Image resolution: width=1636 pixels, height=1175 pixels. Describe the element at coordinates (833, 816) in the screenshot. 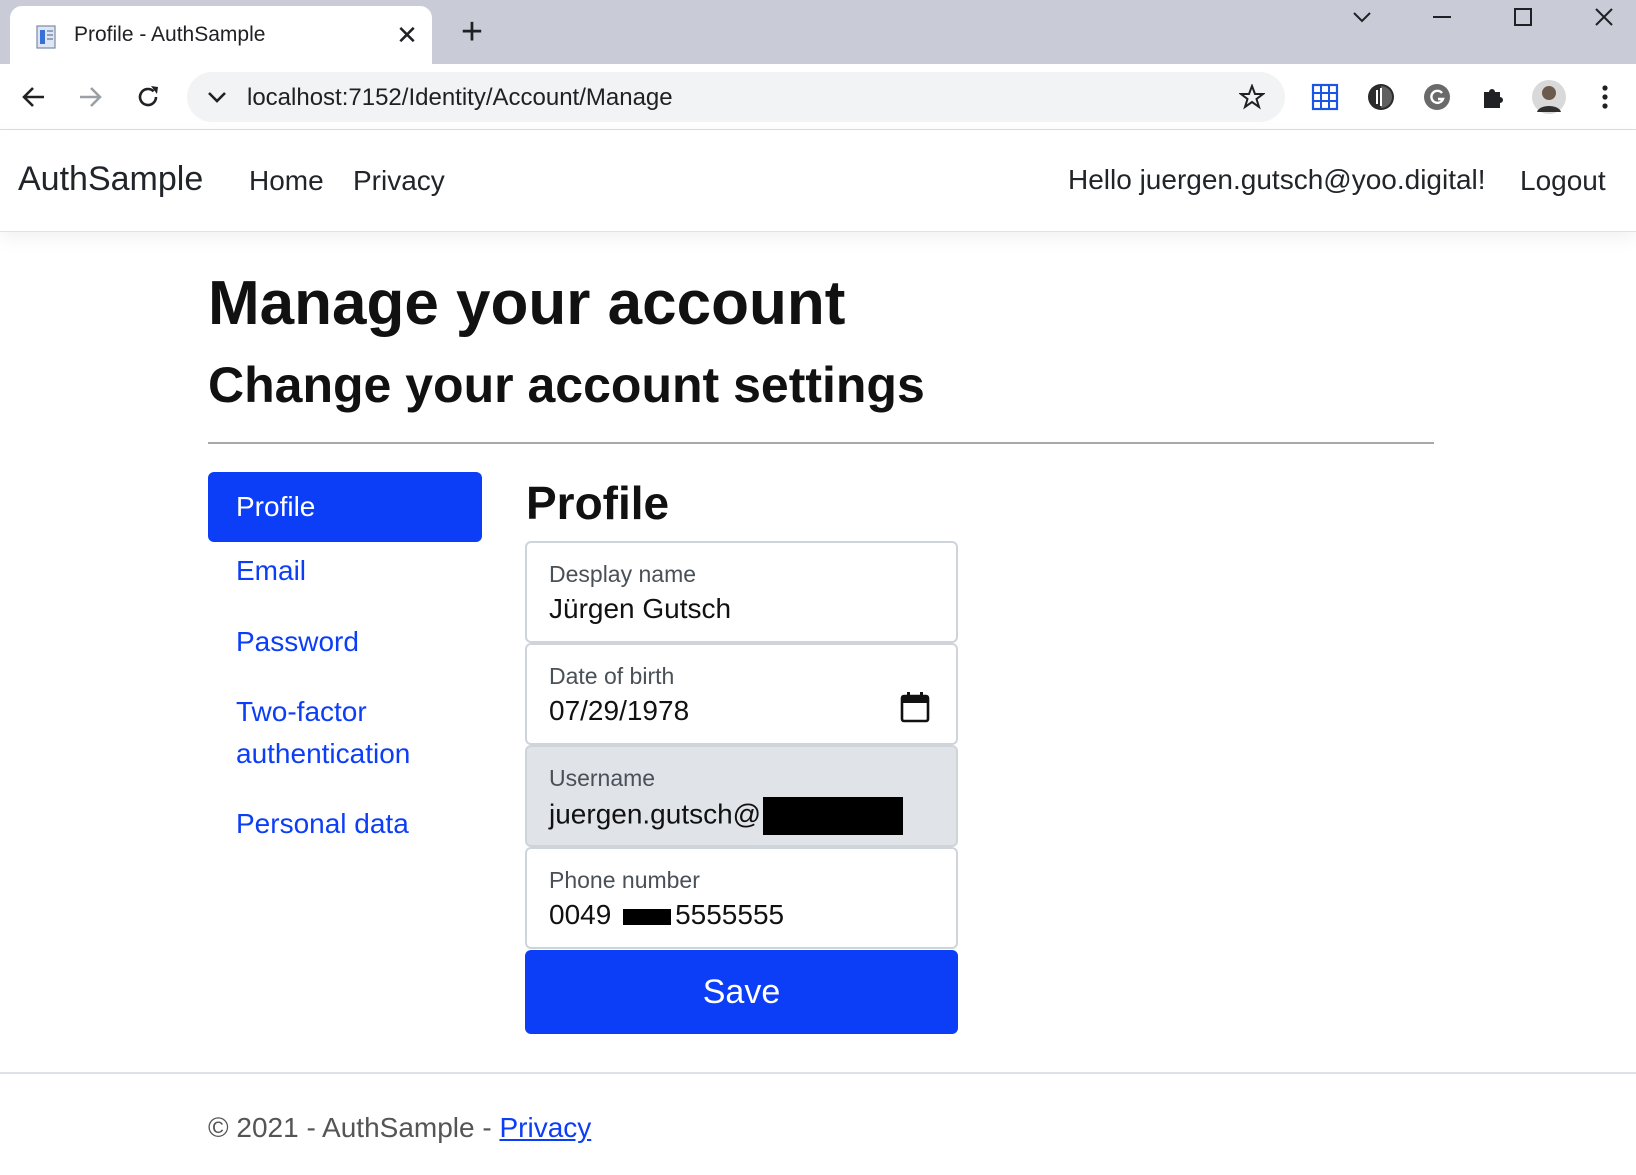

I see `username-redaction` at that location.